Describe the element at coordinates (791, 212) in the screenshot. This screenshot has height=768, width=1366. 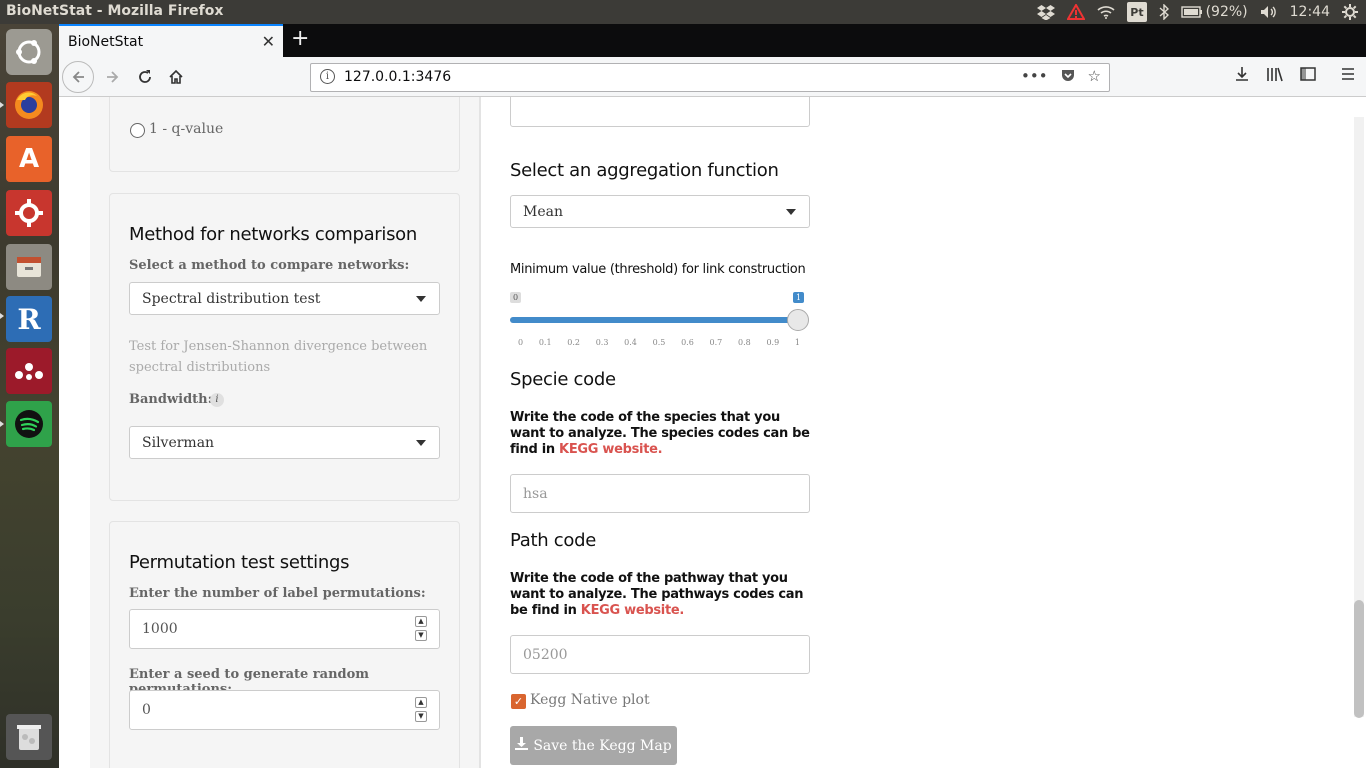
I see `chevron-down-icon` at that location.